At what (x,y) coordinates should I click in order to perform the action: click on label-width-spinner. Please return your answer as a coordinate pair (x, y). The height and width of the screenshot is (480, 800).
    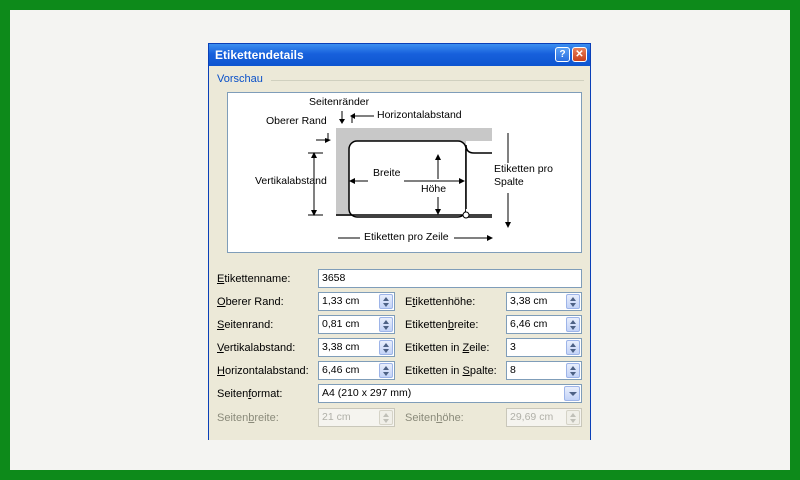
    Looking at the image, I should click on (573, 324).